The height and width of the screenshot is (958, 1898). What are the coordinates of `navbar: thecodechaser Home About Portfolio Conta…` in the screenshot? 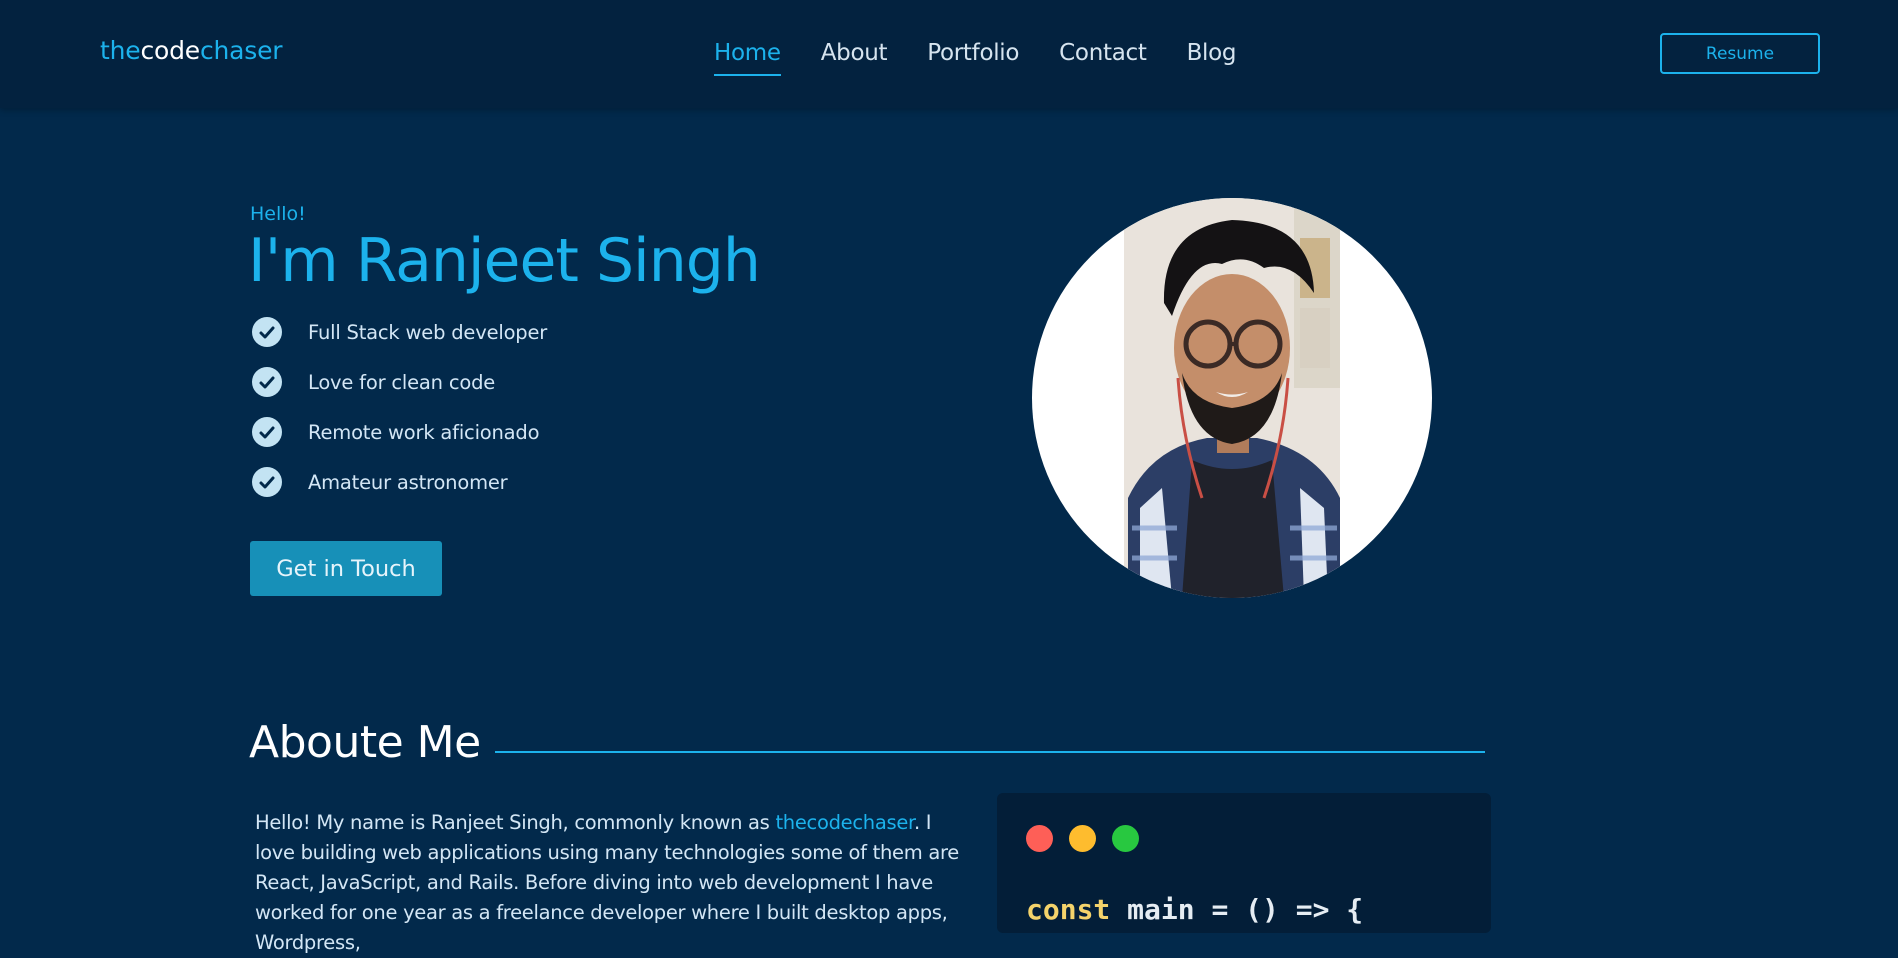 It's located at (949, 54).